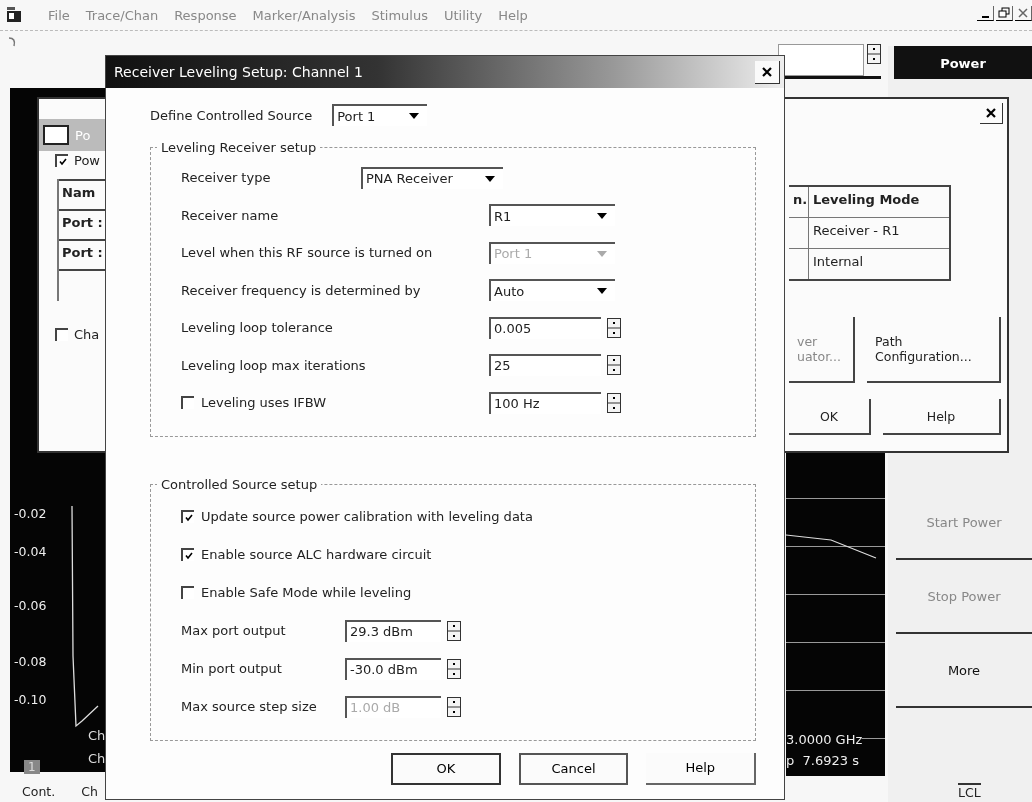 This screenshot has height=802, width=1032. Describe the element at coordinates (824, 739) in the screenshot. I see `chart-readout: 3.0000 GHz` at that location.